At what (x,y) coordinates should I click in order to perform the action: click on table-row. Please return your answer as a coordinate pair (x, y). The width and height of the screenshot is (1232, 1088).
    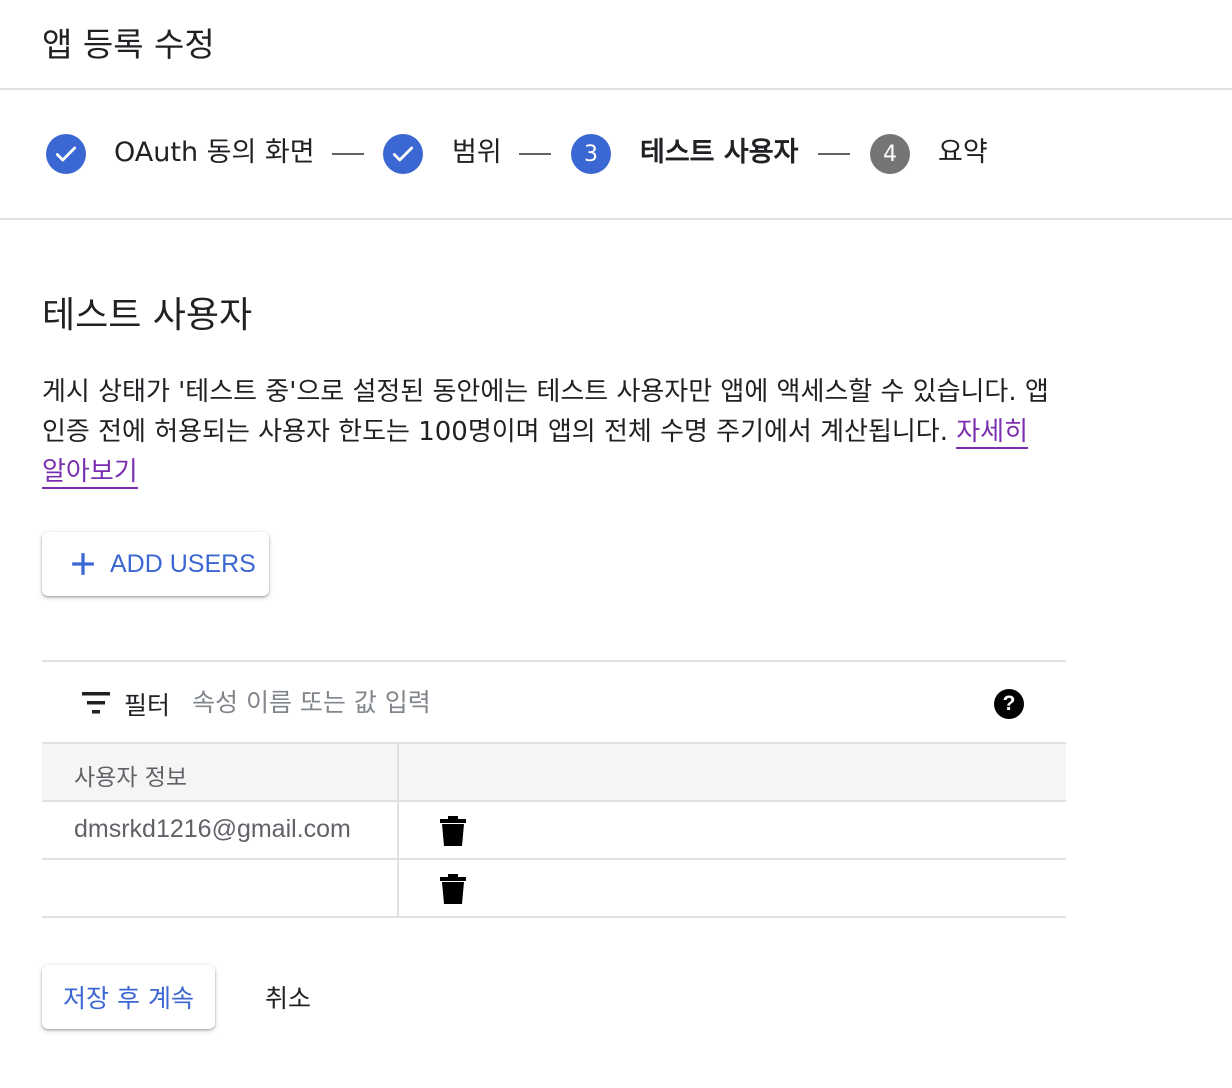
    Looking at the image, I should click on (554, 889).